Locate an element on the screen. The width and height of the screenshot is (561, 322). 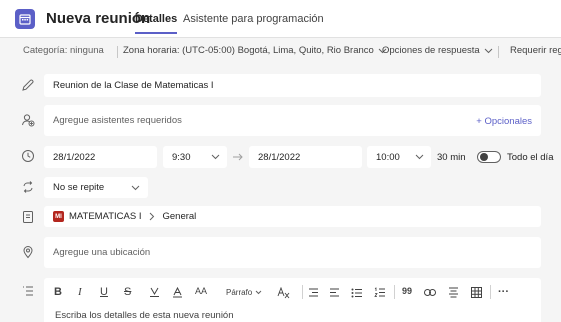
highlight-icon is located at coordinates (154, 292).